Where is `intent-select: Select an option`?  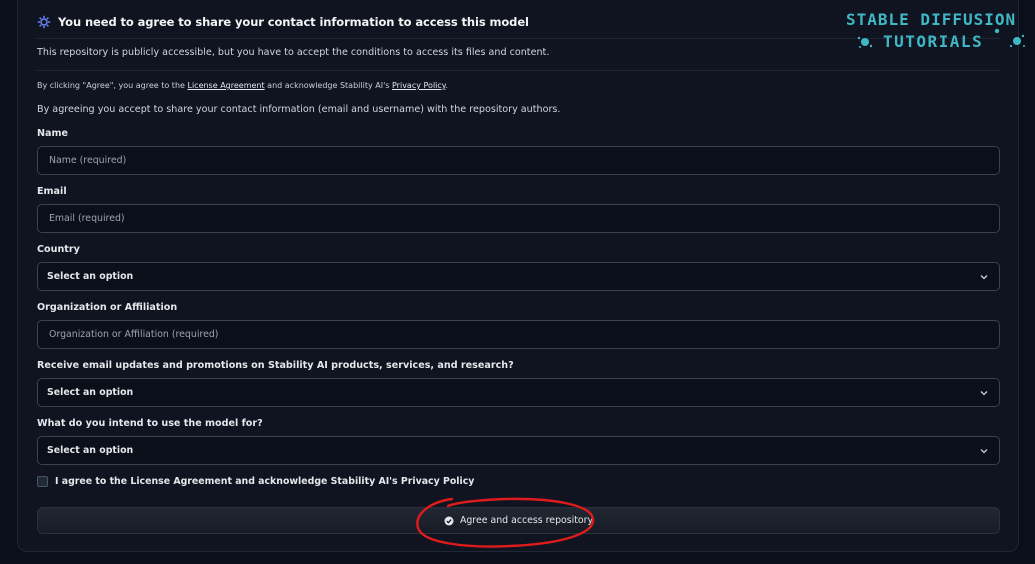 intent-select: Select an option is located at coordinates (518, 450).